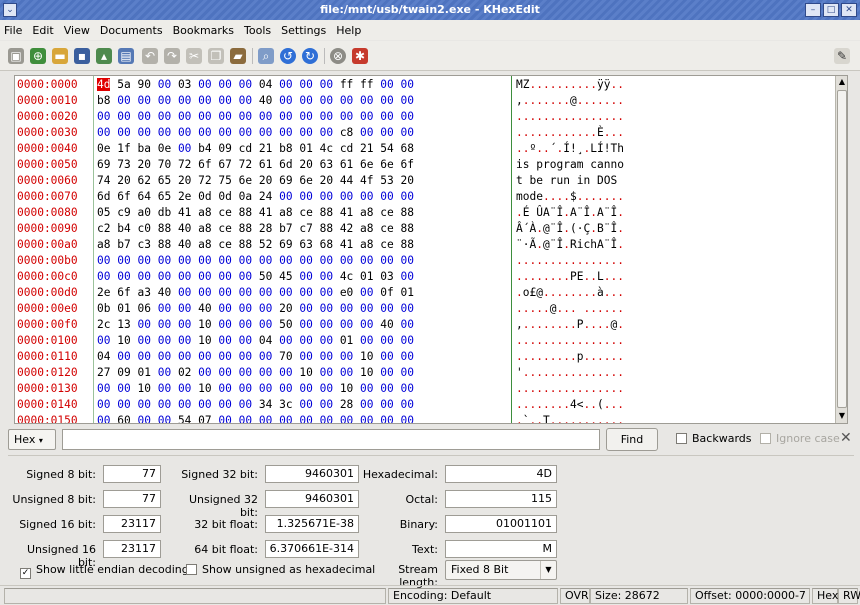 The height and width of the screenshot is (605, 860). Describe the element at coordinates (184, 84) in the screenshot. I see `hex-byte: 03` at that location.